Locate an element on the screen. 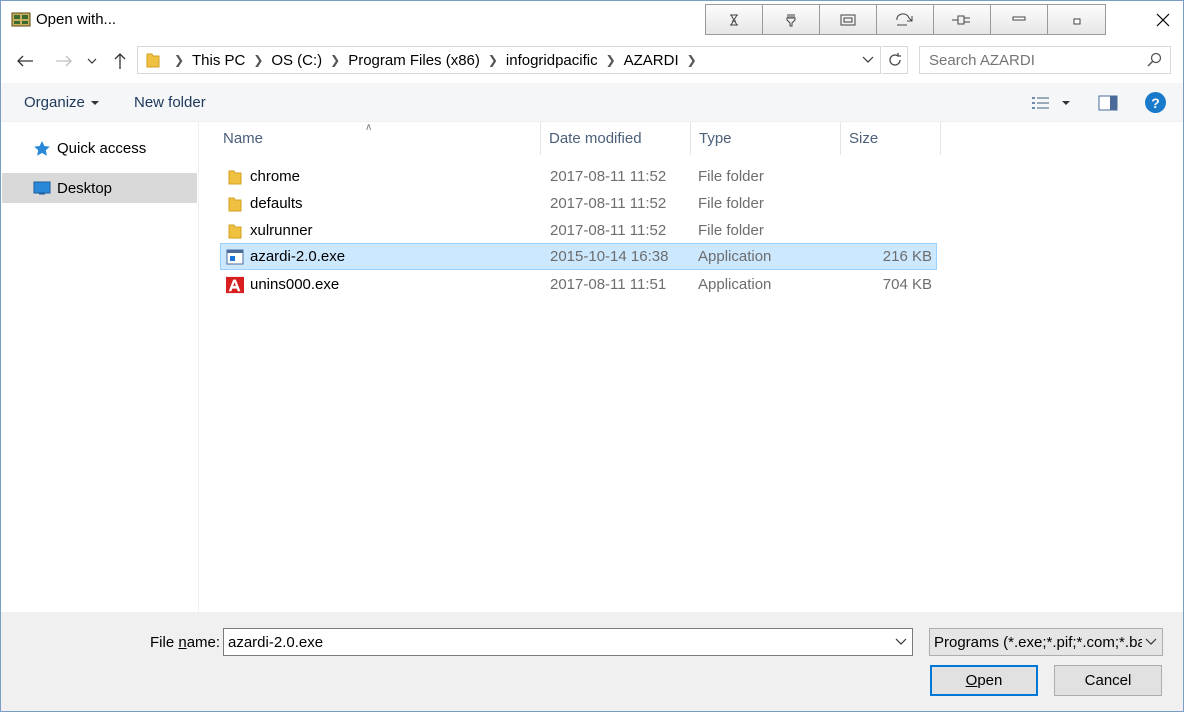  file-name-dropdown-button is located at coordinates (901, 642).